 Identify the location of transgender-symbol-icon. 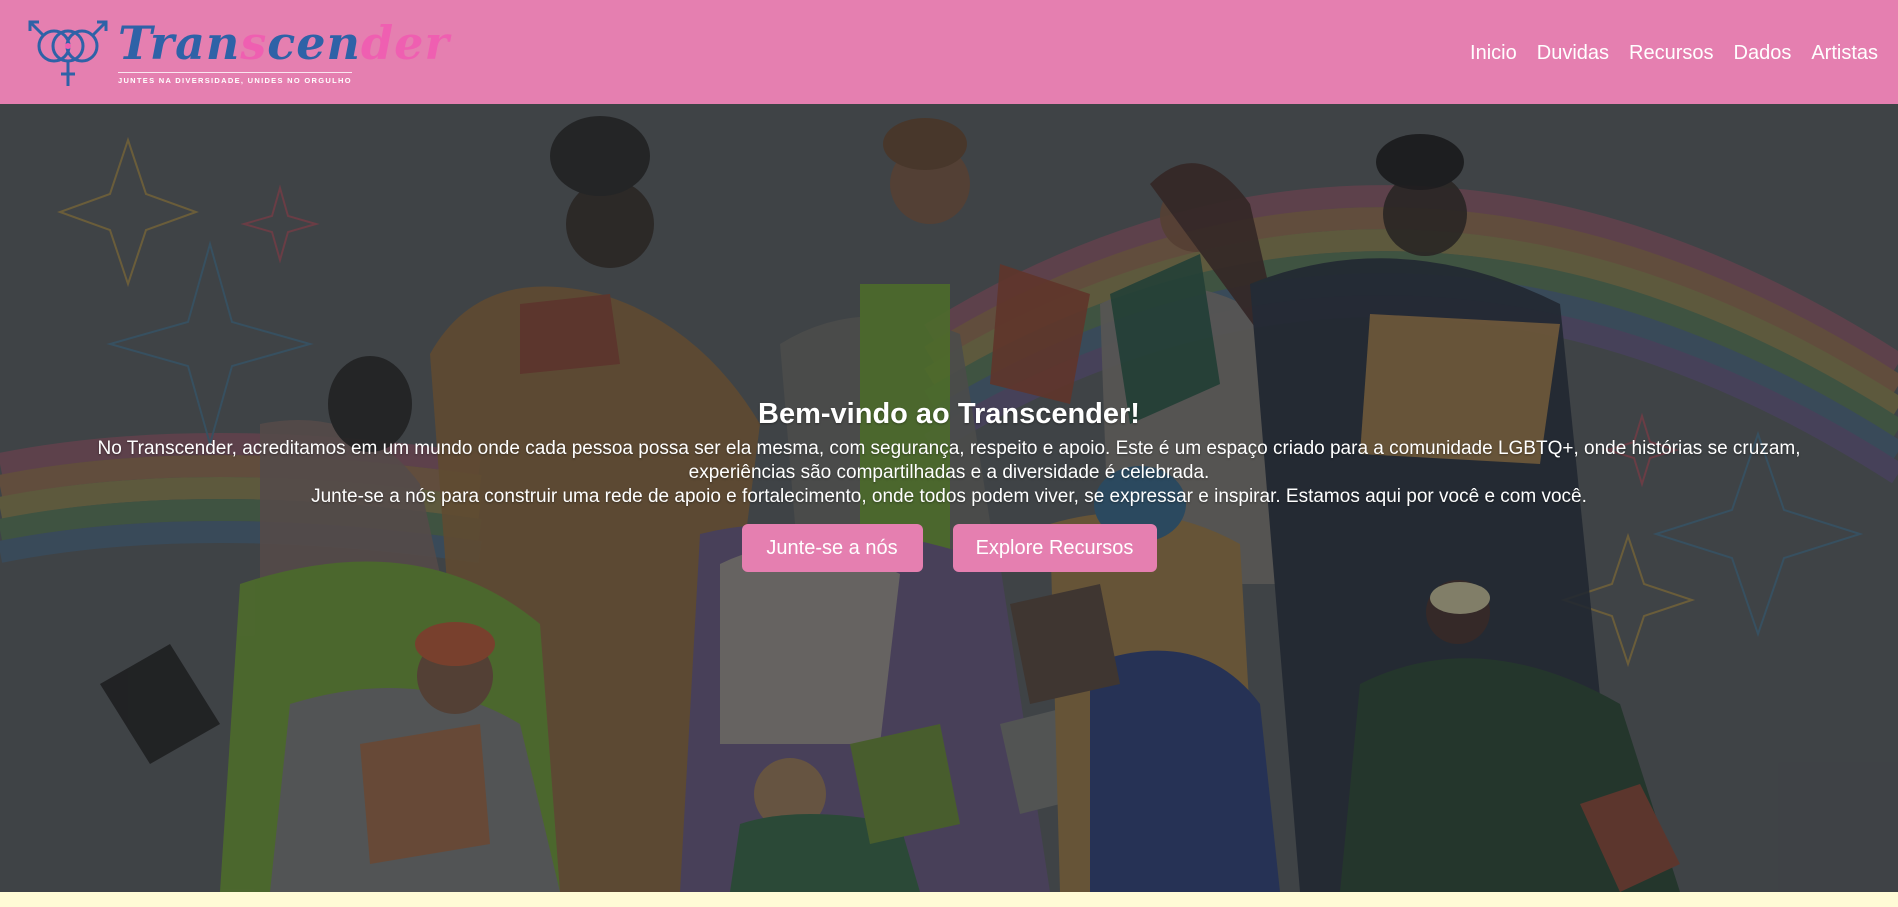
(68, 53).